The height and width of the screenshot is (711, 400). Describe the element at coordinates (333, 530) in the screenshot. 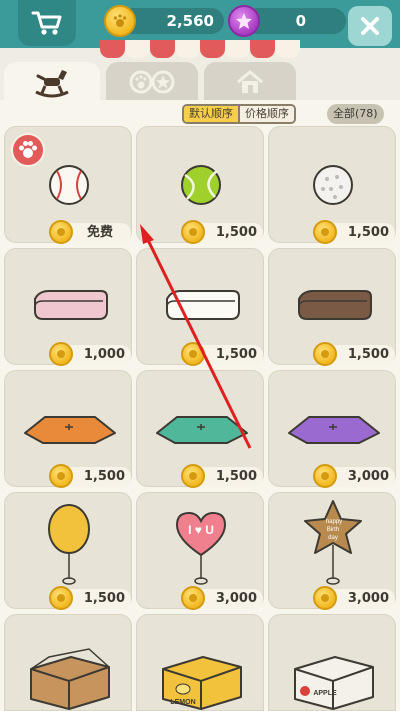

I see `star-balloon-line-2: Birth` at that location.